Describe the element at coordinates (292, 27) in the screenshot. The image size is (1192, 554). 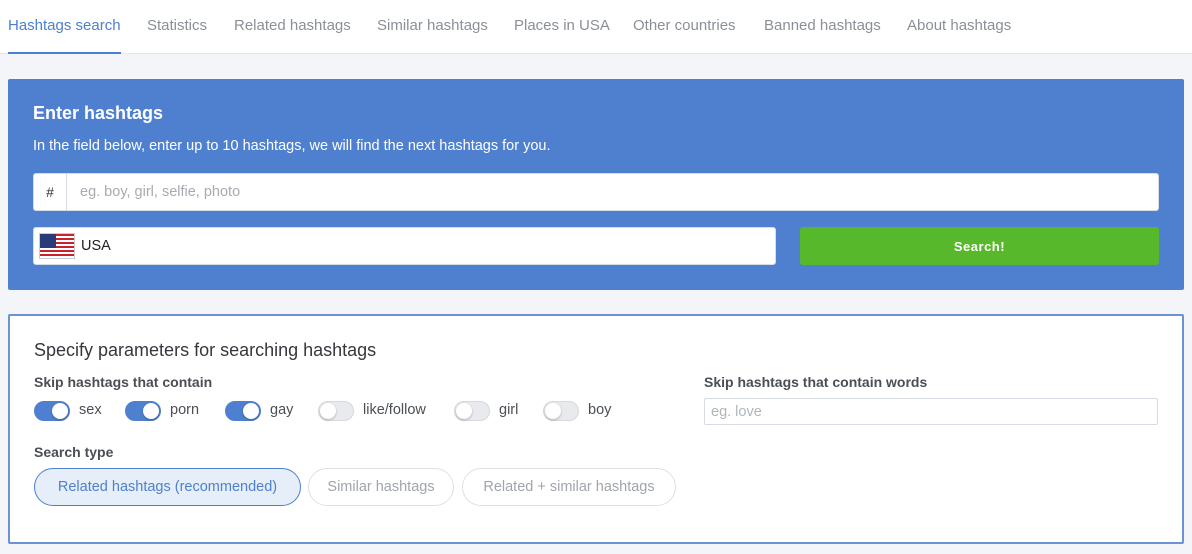
I see `tab-related-hashtags: Related hashtags` at that location.